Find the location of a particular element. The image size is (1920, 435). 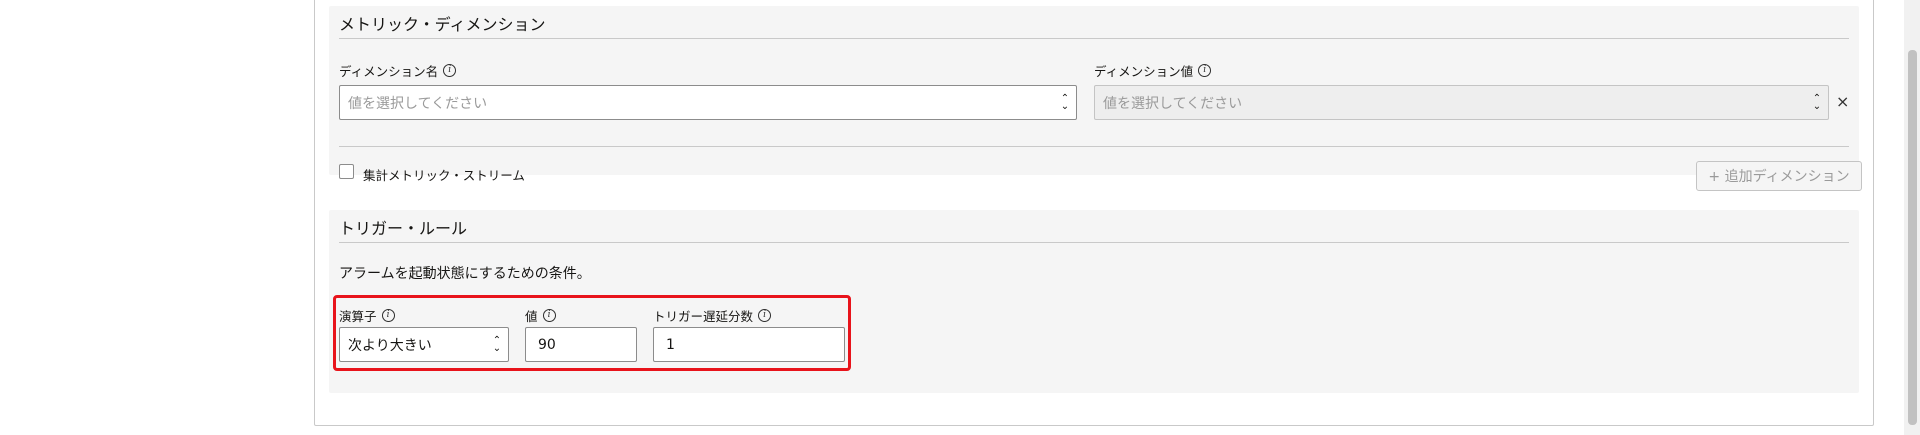

dimension-name-placeholder: 値を選択してください is located at coordinates (418, 103).